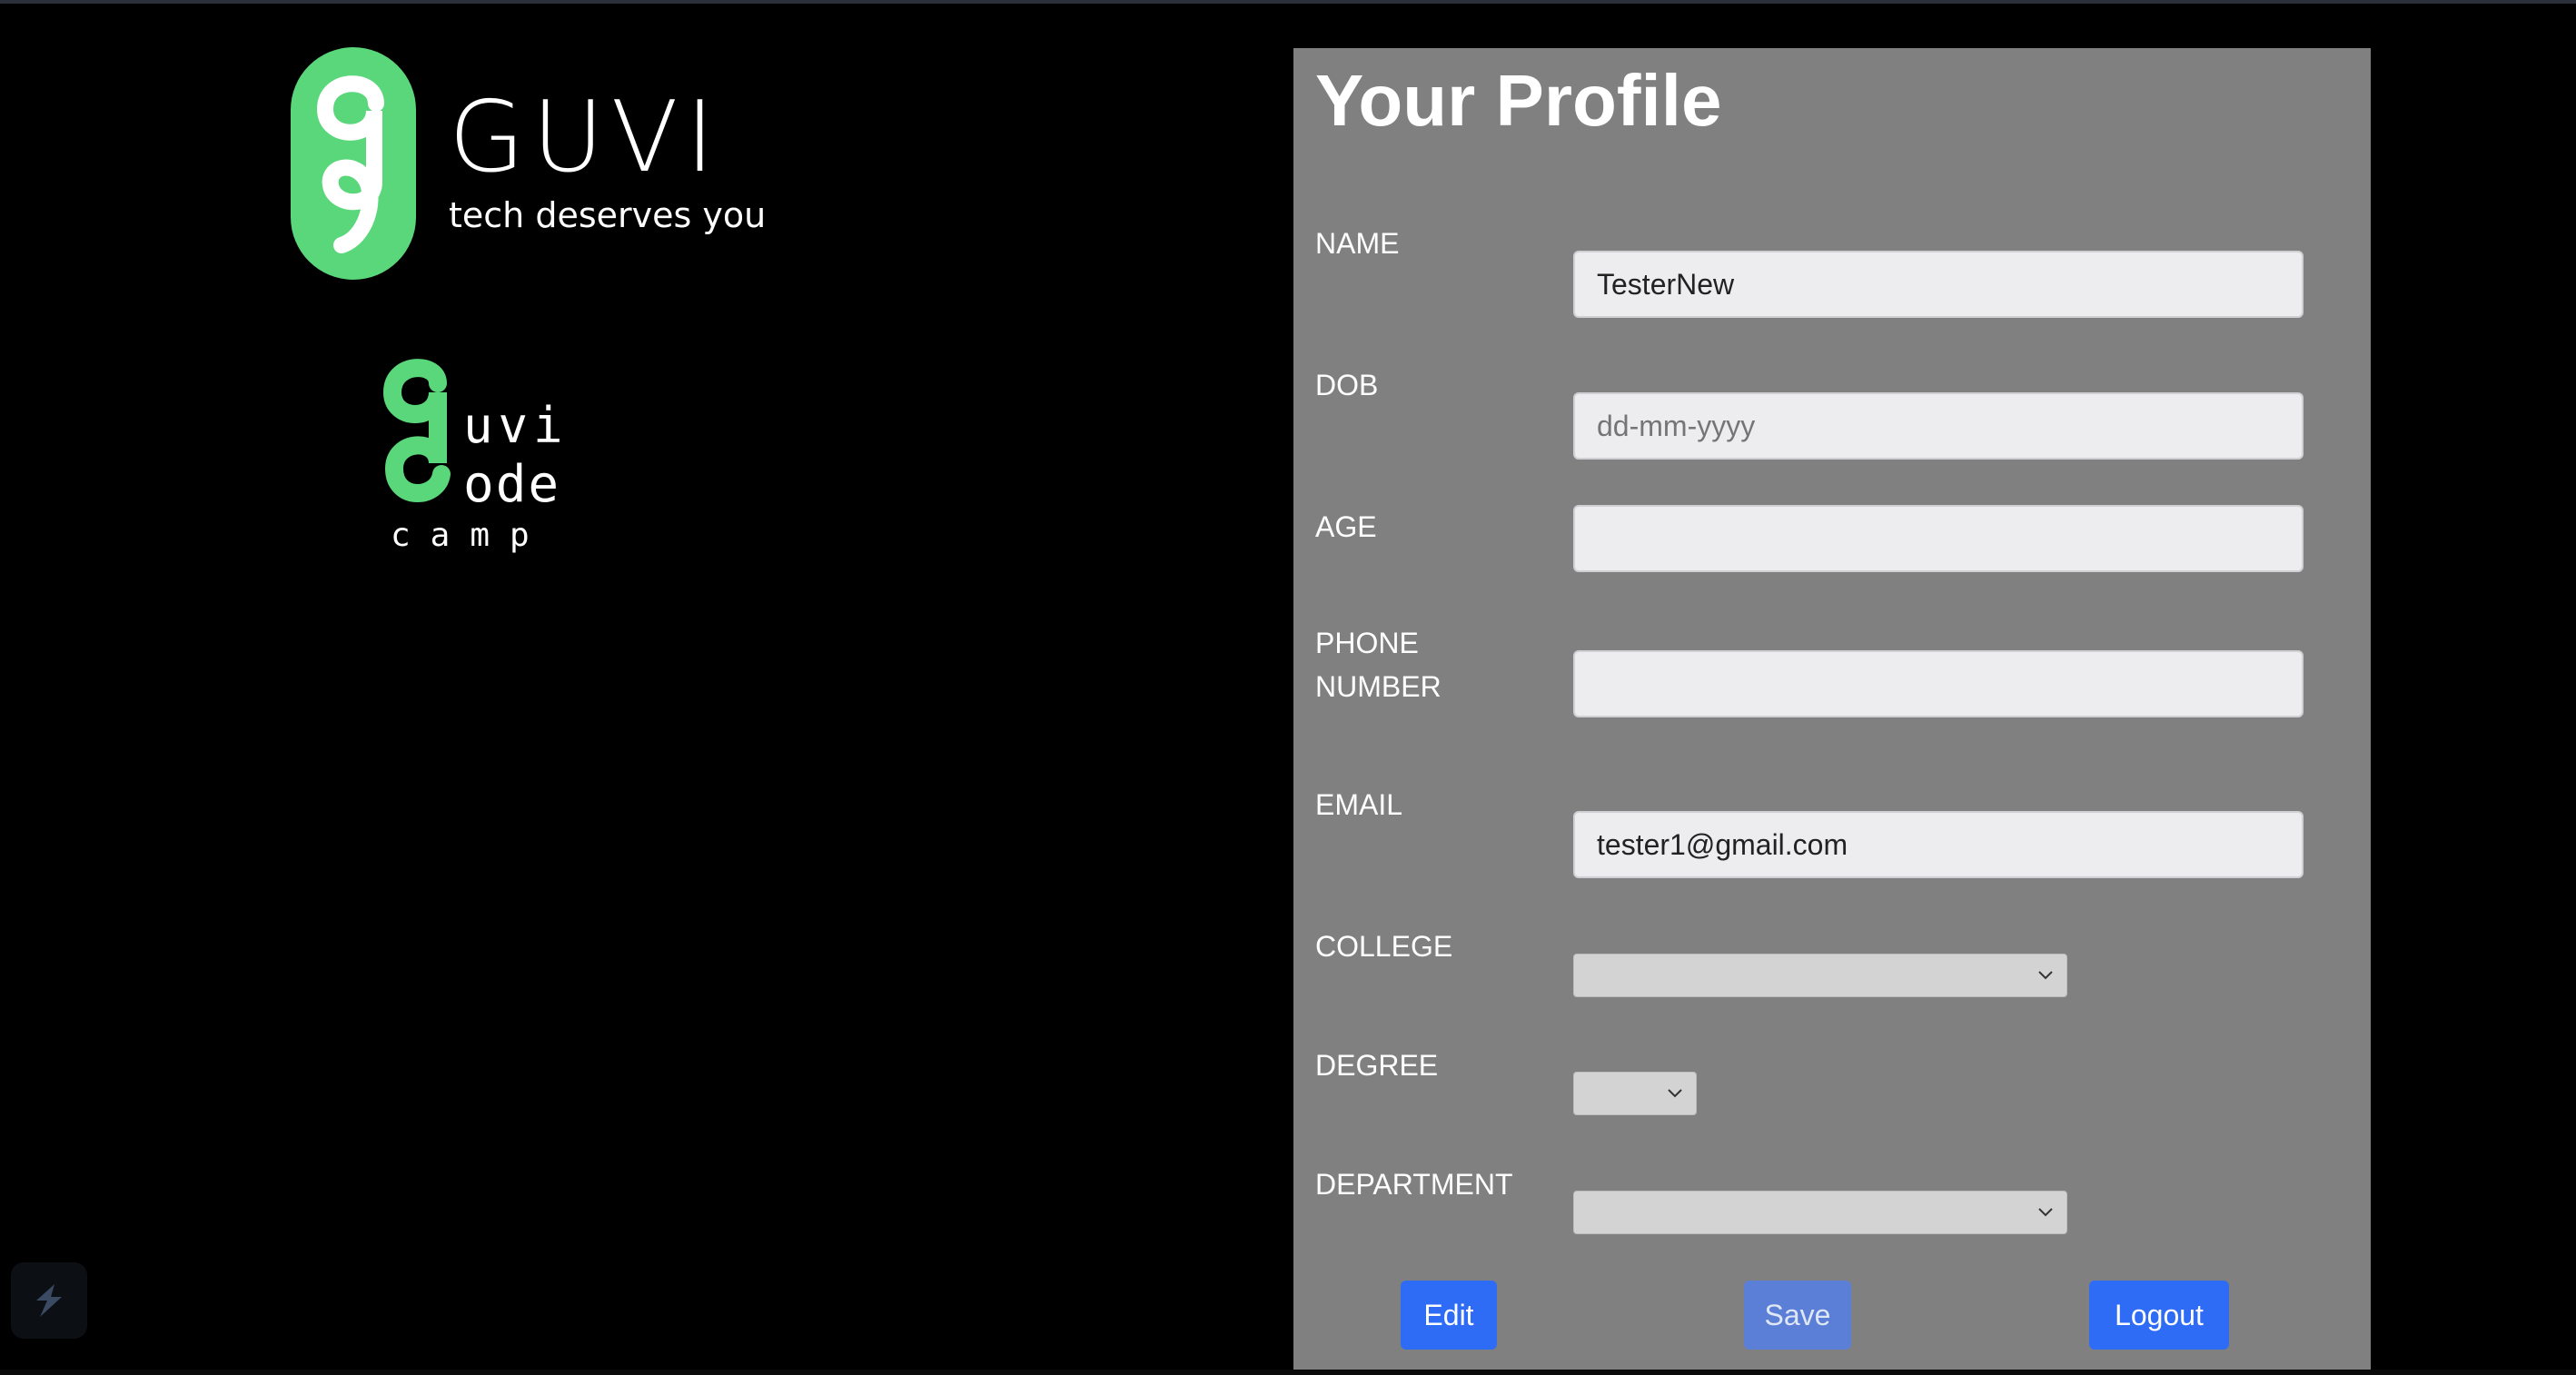 Image resolution: width=2576 pixels, height=1375 pixels. Describe the element at coordinates (1359, 804) in the screenshot. I see `email-label: EMAIL` at that location.